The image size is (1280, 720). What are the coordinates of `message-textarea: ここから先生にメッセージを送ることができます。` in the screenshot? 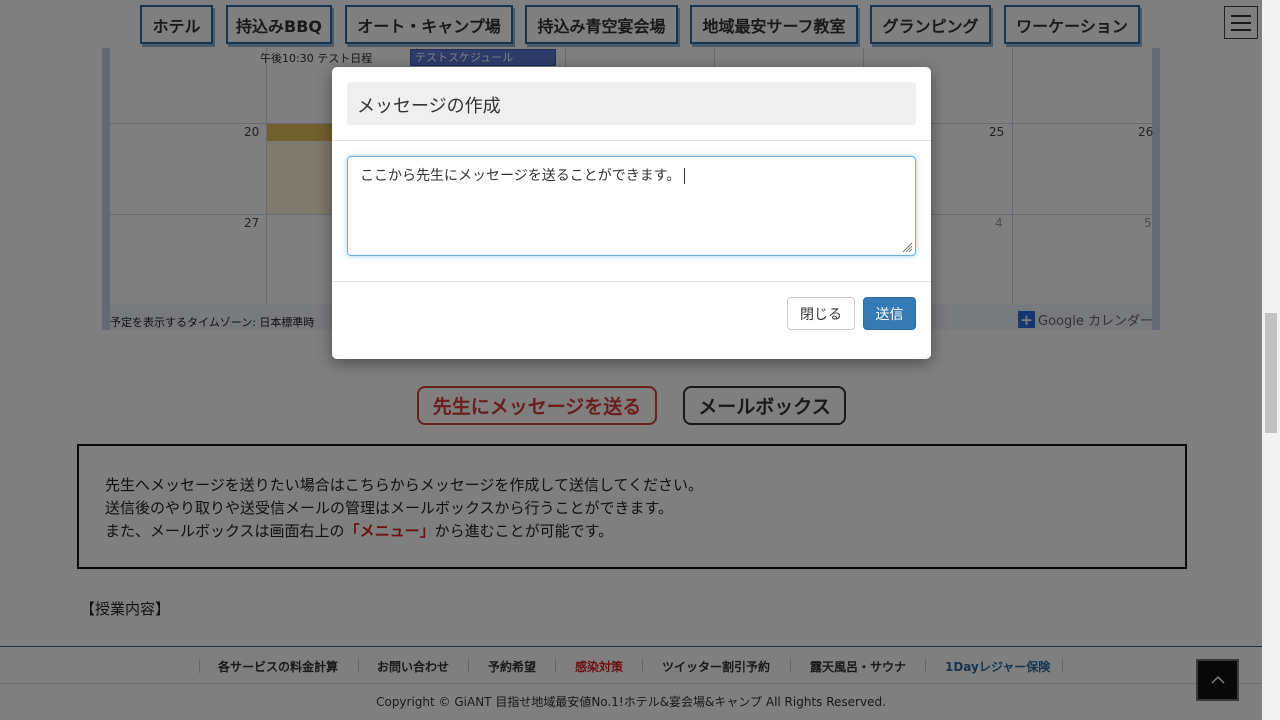 It's located at (631, 206).